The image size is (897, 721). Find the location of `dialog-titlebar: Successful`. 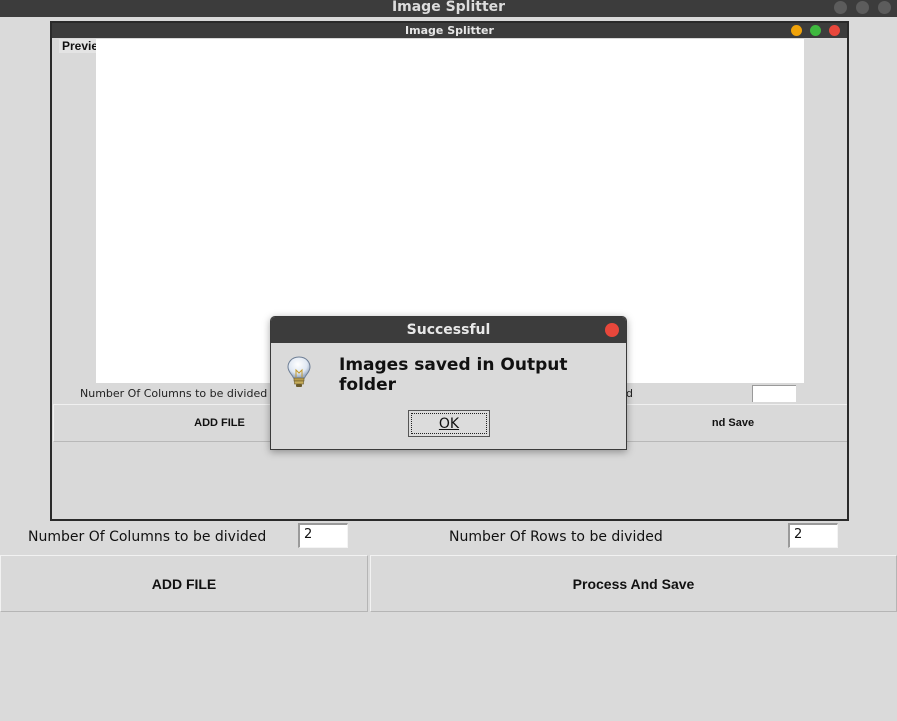

dialog-titlebar: Successful is located at coordinates (448, 330).